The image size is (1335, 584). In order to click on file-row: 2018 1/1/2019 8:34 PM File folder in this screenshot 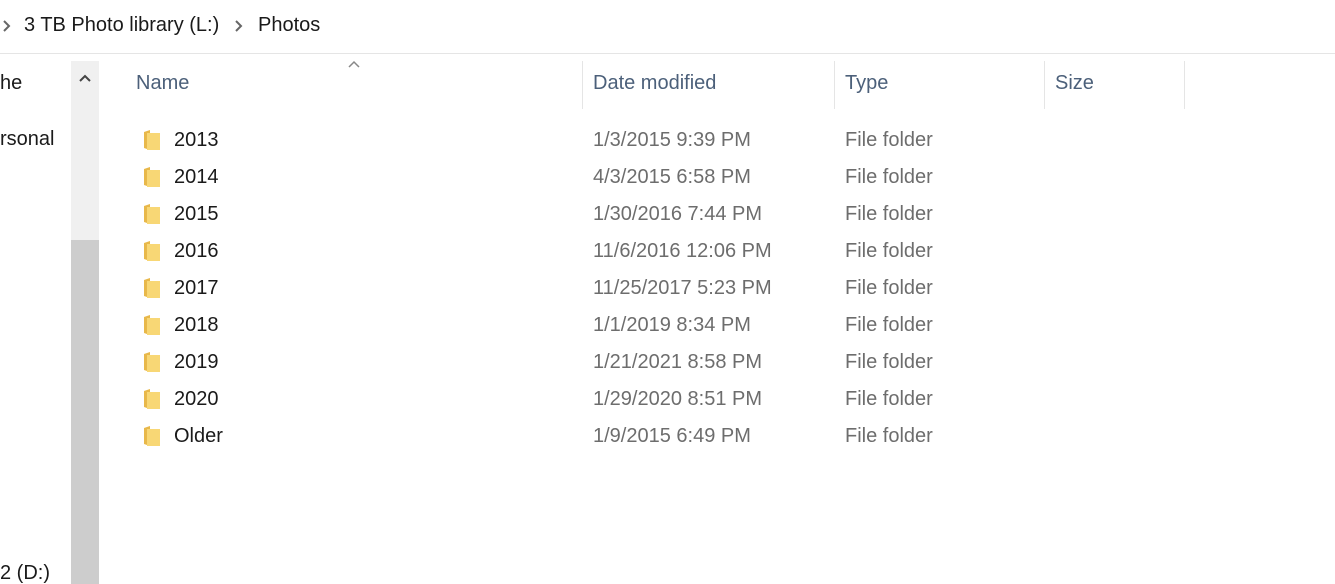, I will do `click(659, 325)`.